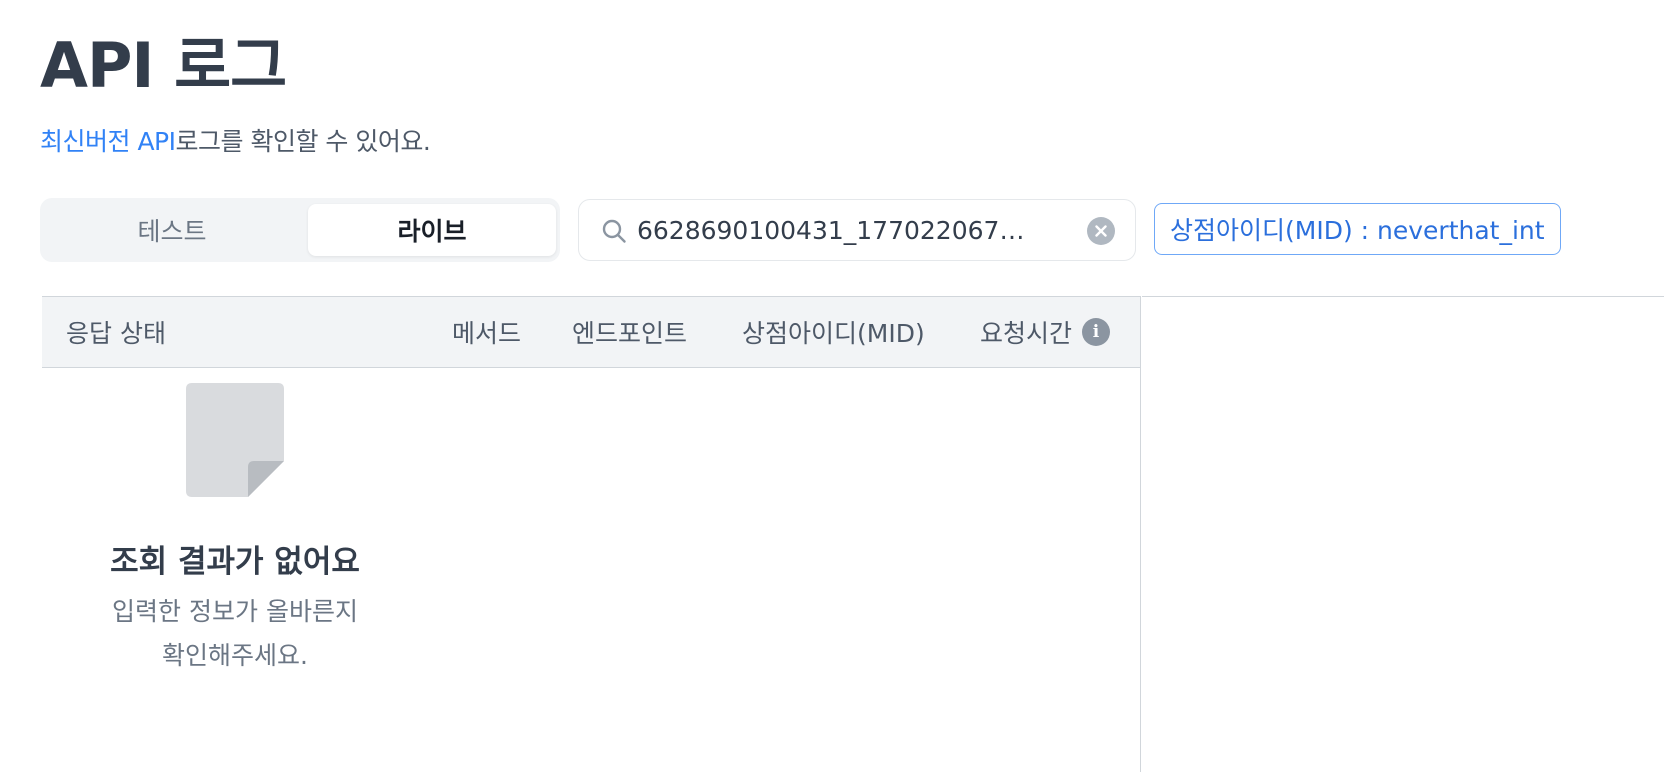 The height and width of the screenshot is (772, 1664). Describe the element at coordinates (235, 634) in the screenshot. I see `empty-state-description: 입력한 정보가 올바른지확인해주세요.` at that location.